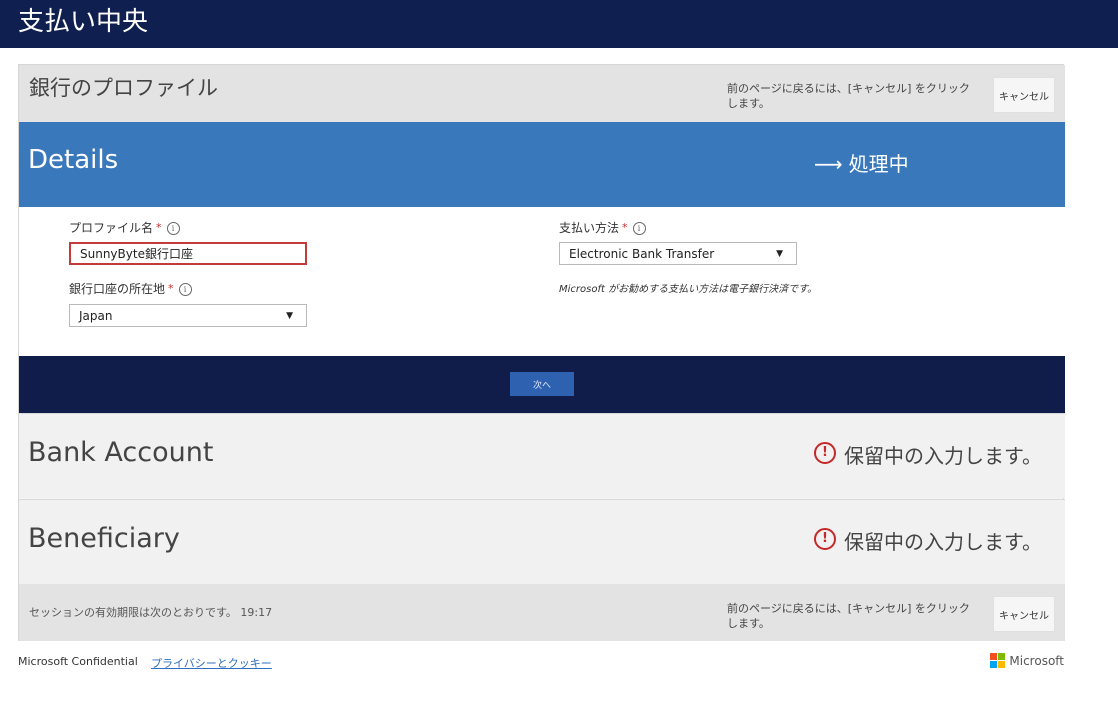  What do you see at coordinates (642, 253) in the screenshot?
I see `payment-method-value: Electronic Bank Transfer` at bounding box center [642, 253].